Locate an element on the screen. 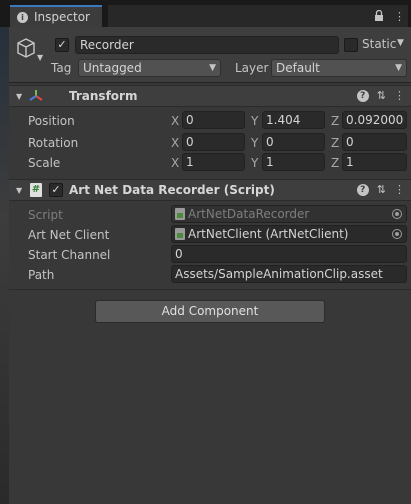 The height and width of the screenshot is (504, 411). tab-inspector: i Inspector is located at coordinates (56, 16).